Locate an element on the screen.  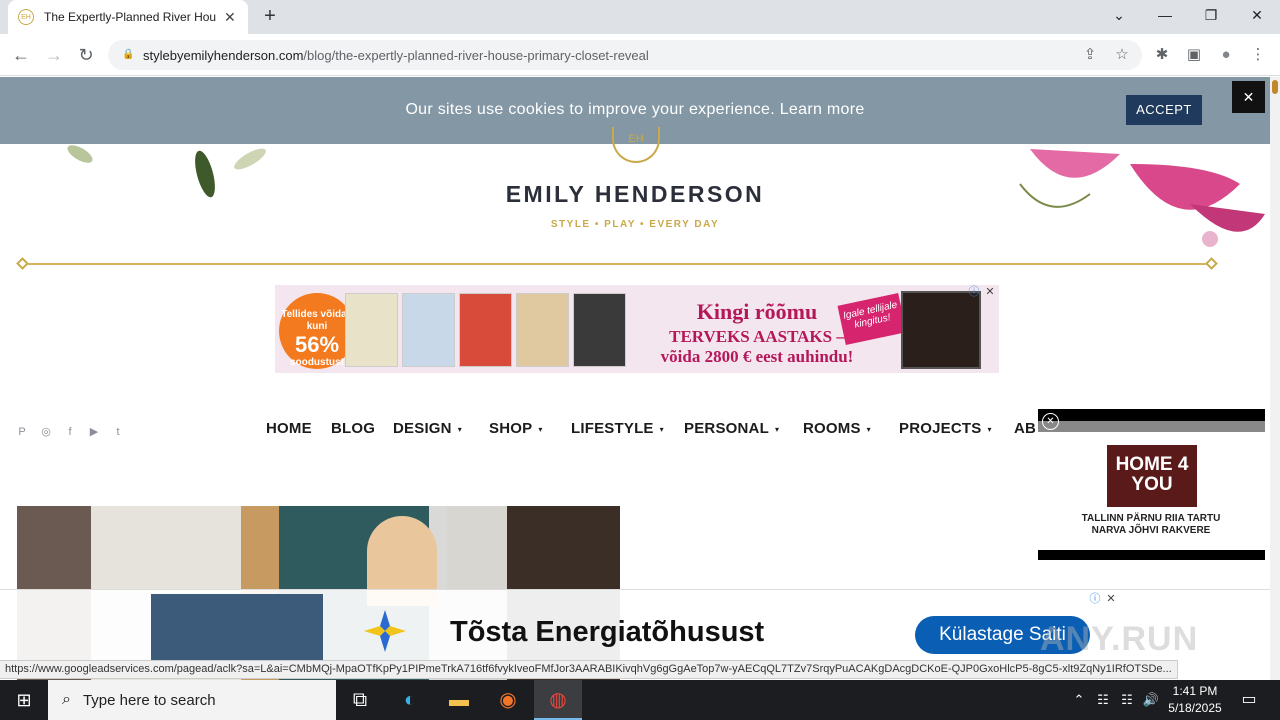
scrollbar is located at coordinates (1275, 378).